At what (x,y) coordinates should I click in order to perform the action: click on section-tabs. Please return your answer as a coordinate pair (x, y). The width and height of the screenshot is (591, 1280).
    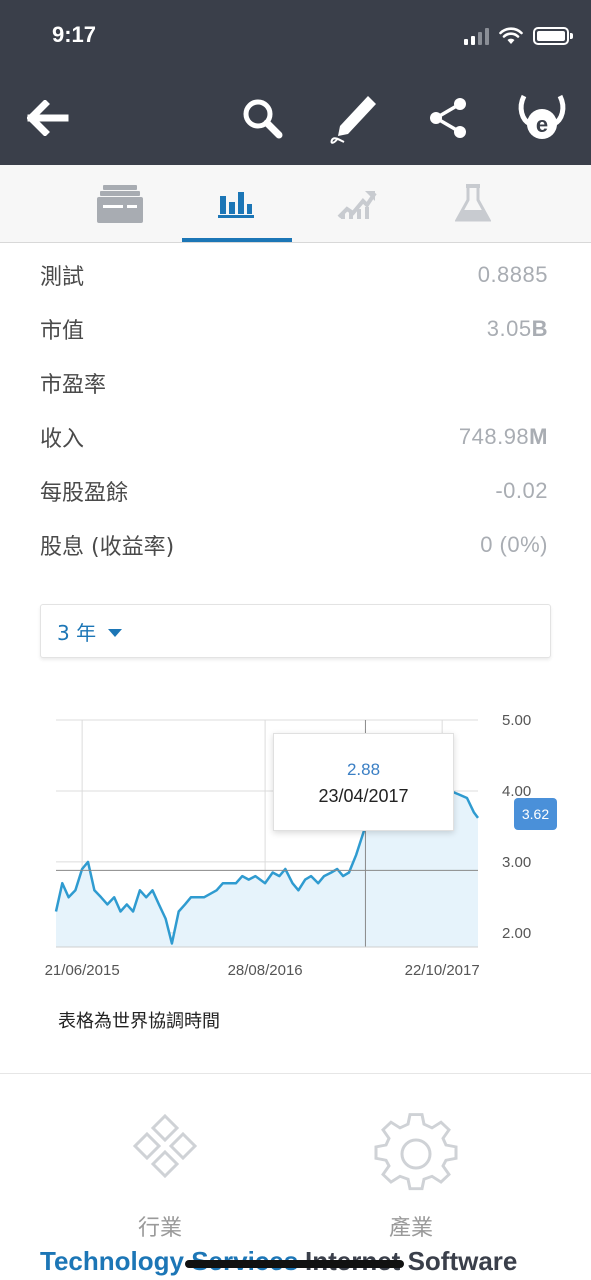
    Looking at the image, I should click on (295, 204).